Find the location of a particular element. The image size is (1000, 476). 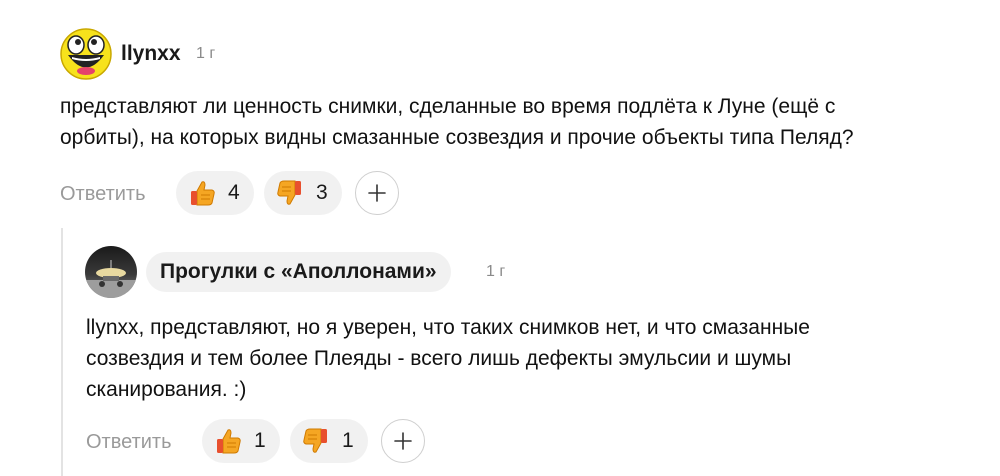

dislike-count: 1 is located at coordinates (348, 440).